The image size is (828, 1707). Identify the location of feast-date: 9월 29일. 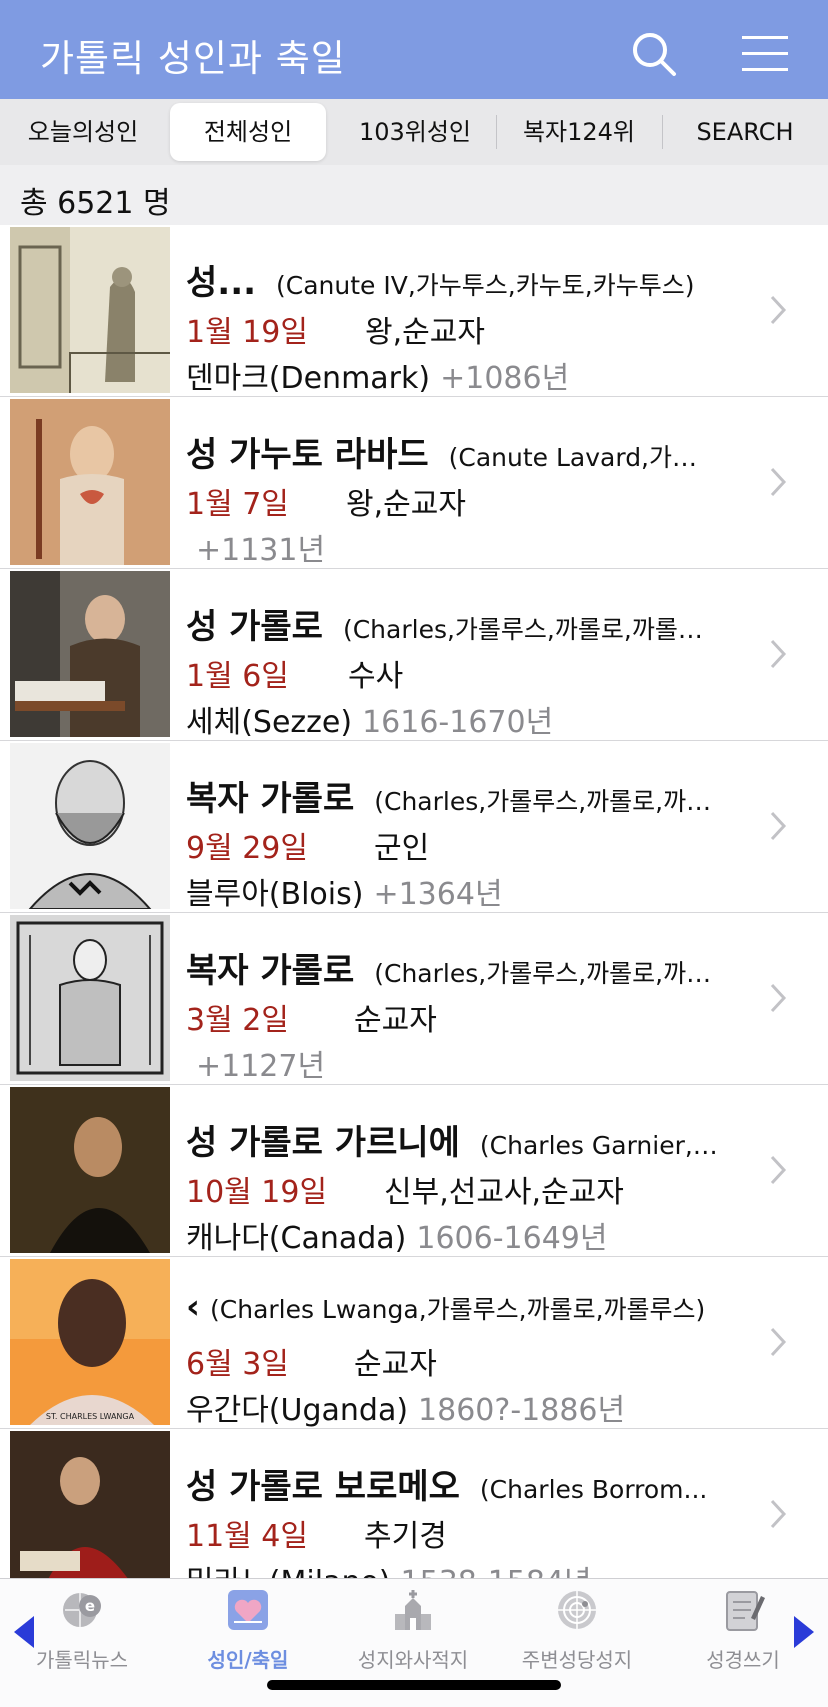
(247, 848).